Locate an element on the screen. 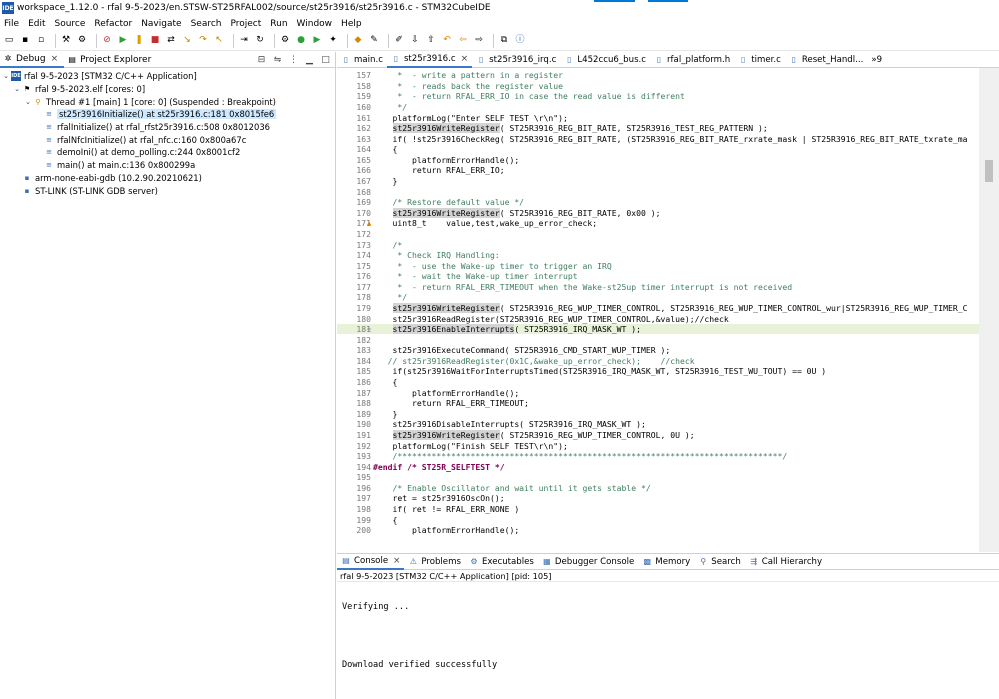 Image resolution: width=999 pixels, height=699 pixels. forward-icon: ⇨ is located at coordinates (479, 41).